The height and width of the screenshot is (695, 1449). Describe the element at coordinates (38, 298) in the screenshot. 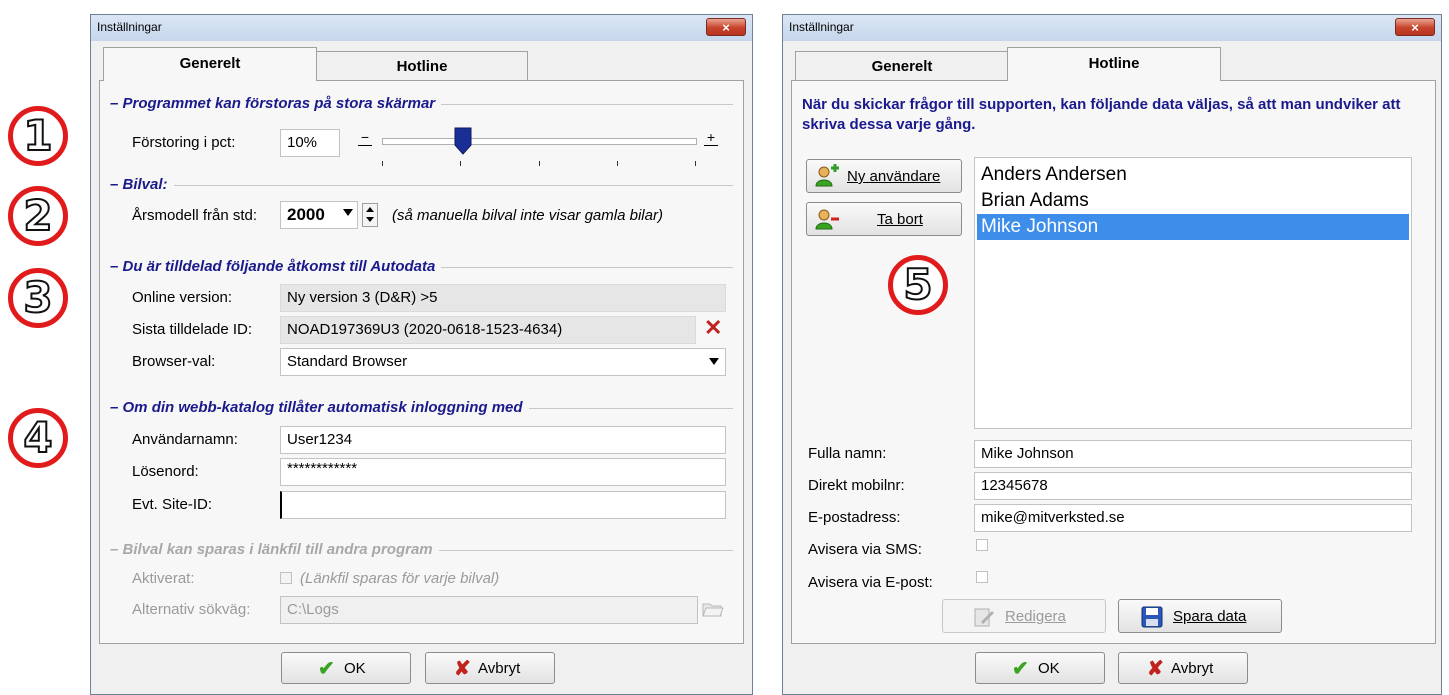

I see `annotation-3: 3` at that location.